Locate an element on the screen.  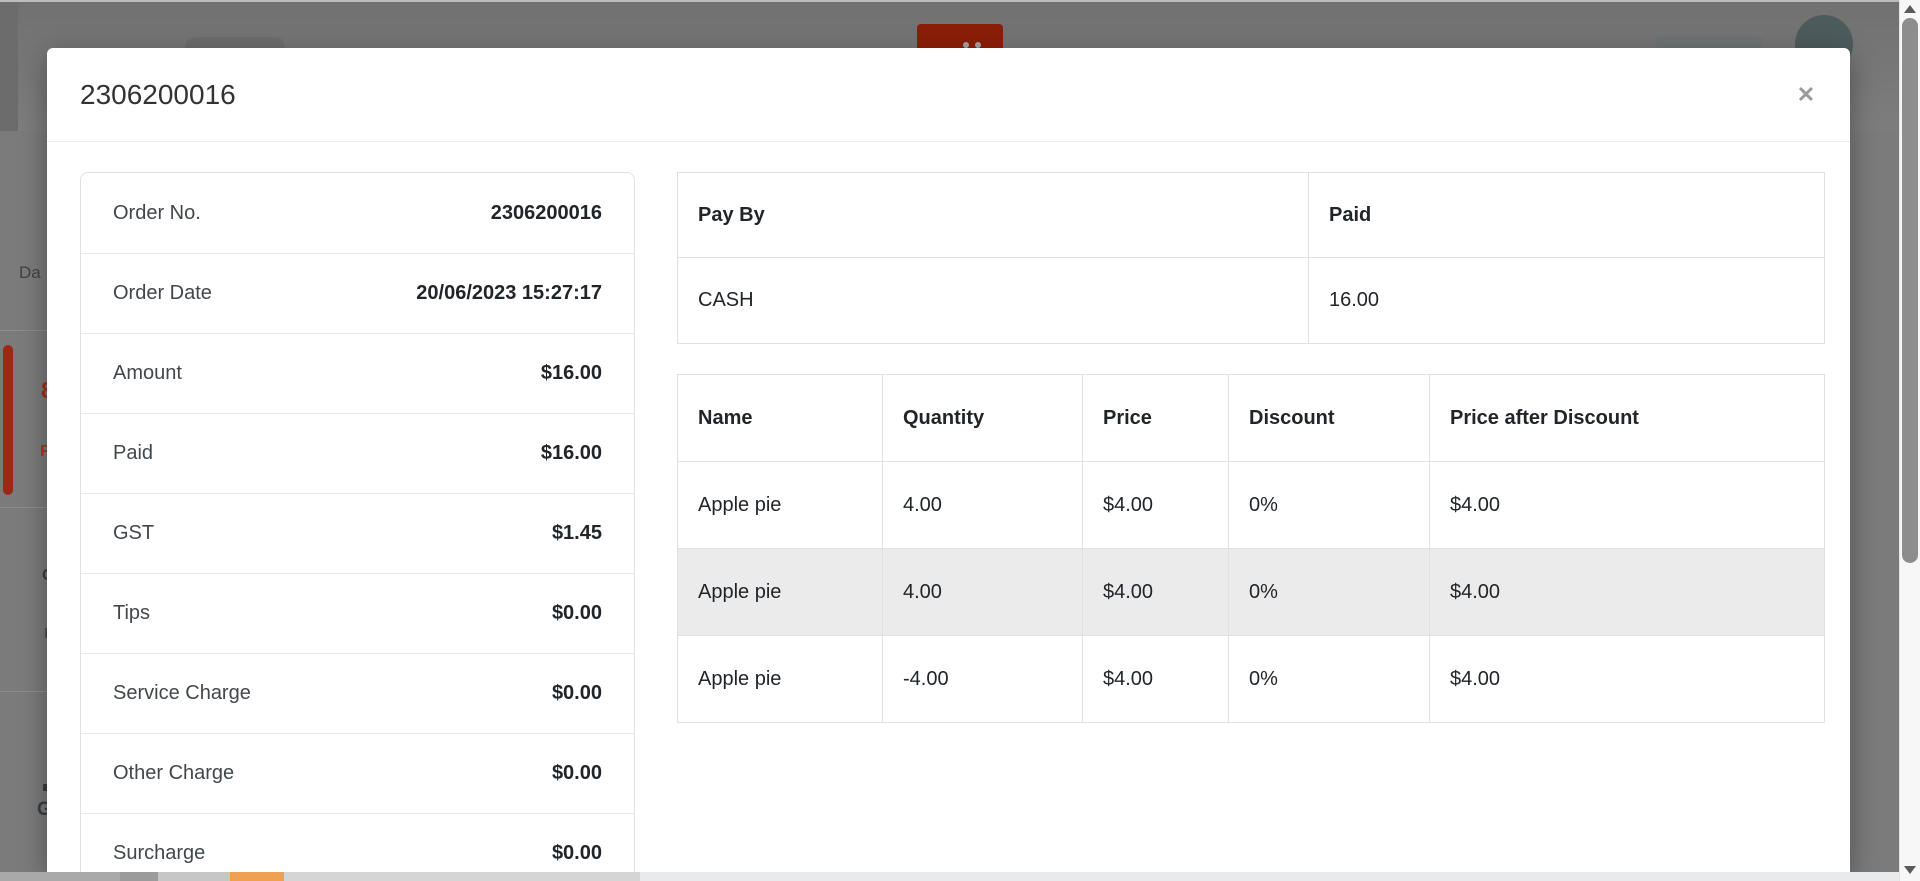
background-label-fragment: Da is located at coordinates (30, 272).